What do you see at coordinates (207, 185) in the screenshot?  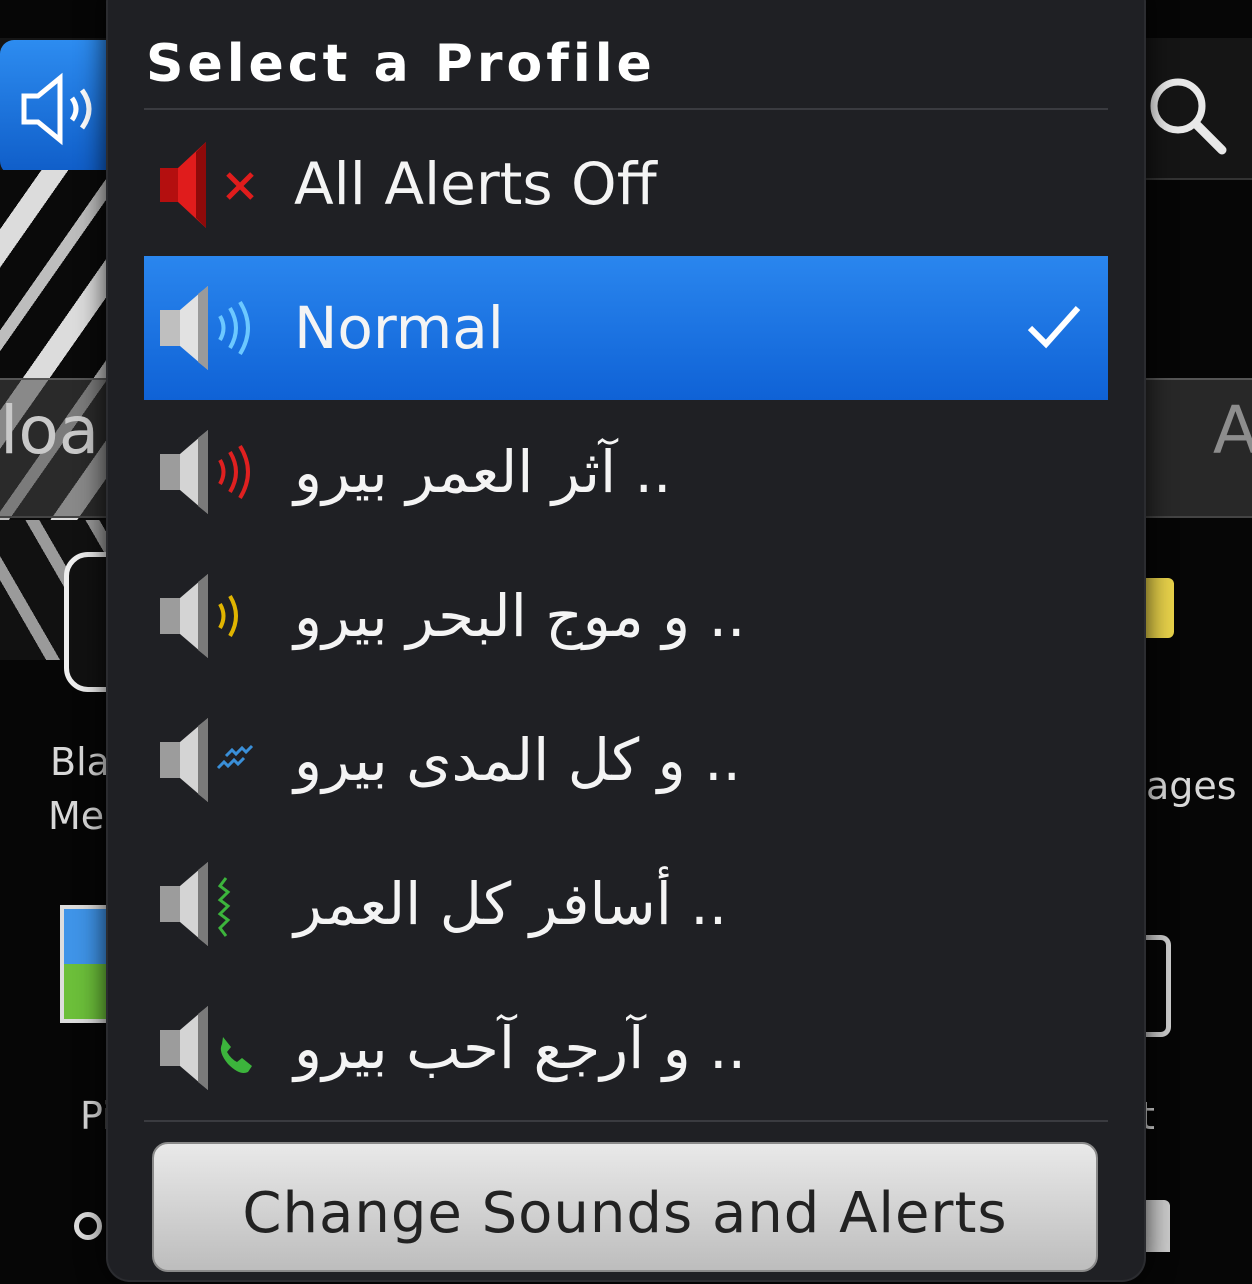 I see `speaker-muted-icon` at bounding box center [207, 185].